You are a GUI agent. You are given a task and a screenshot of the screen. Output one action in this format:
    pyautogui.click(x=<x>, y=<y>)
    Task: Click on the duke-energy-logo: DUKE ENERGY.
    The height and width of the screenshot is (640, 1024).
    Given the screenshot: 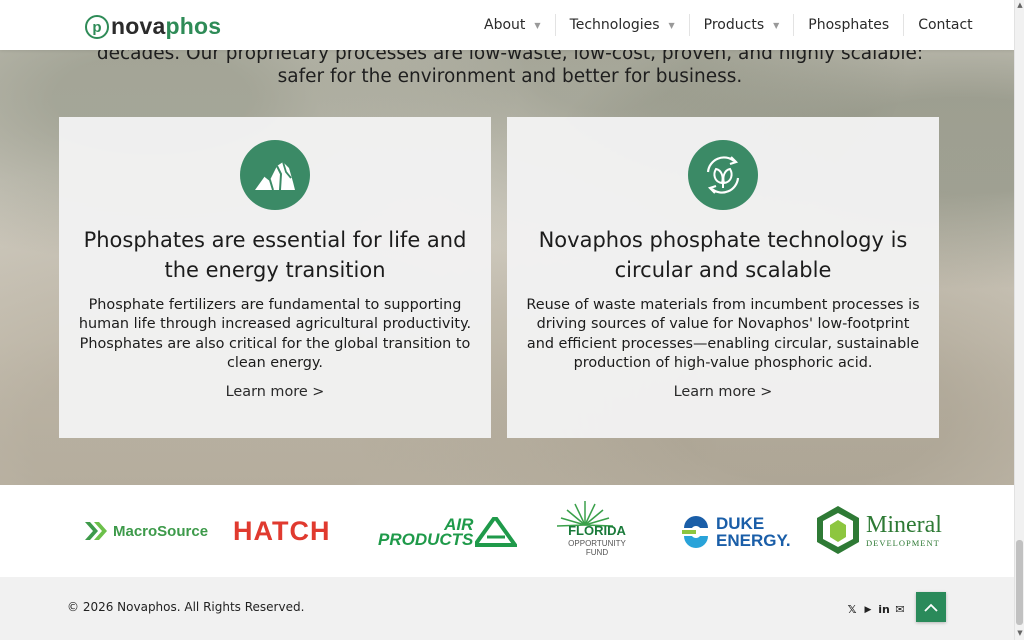 What is the action you would take?
    pyautogui.click(x=735, y=532)
    